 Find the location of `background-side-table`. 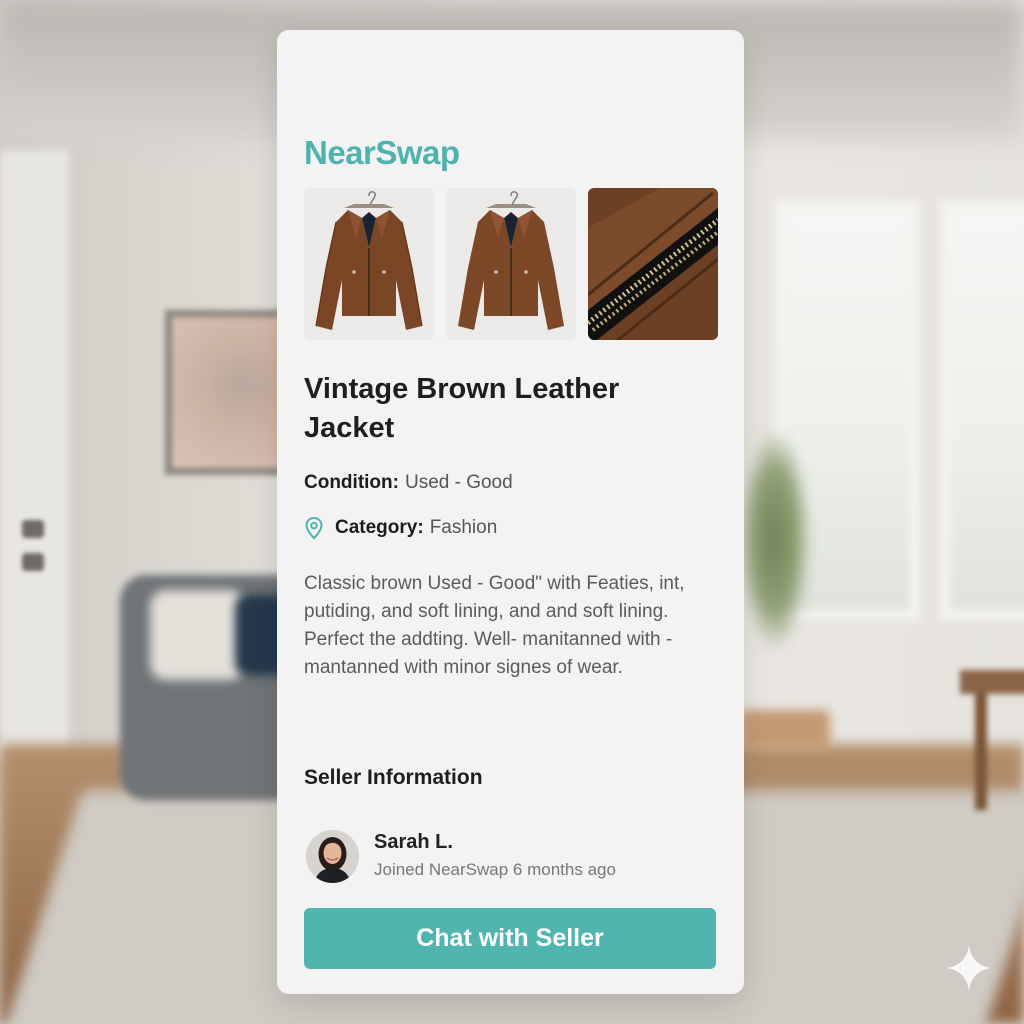

background-side-table is located at coordinates (992, 682).